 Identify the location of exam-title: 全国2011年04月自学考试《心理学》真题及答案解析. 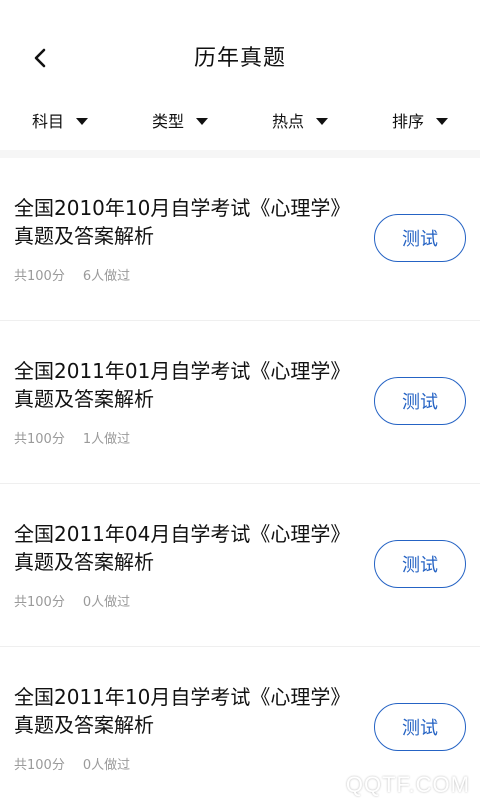
(182, 548).